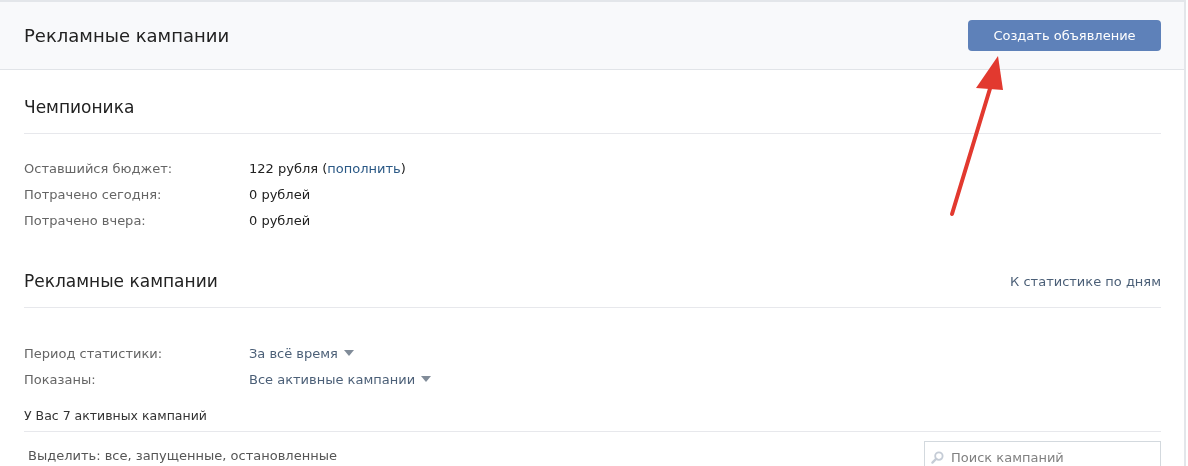 This screenshot has width=1188, height=466. I want to click on campaign-count: У Вас 7 активных кампаний, so click(115, 415).